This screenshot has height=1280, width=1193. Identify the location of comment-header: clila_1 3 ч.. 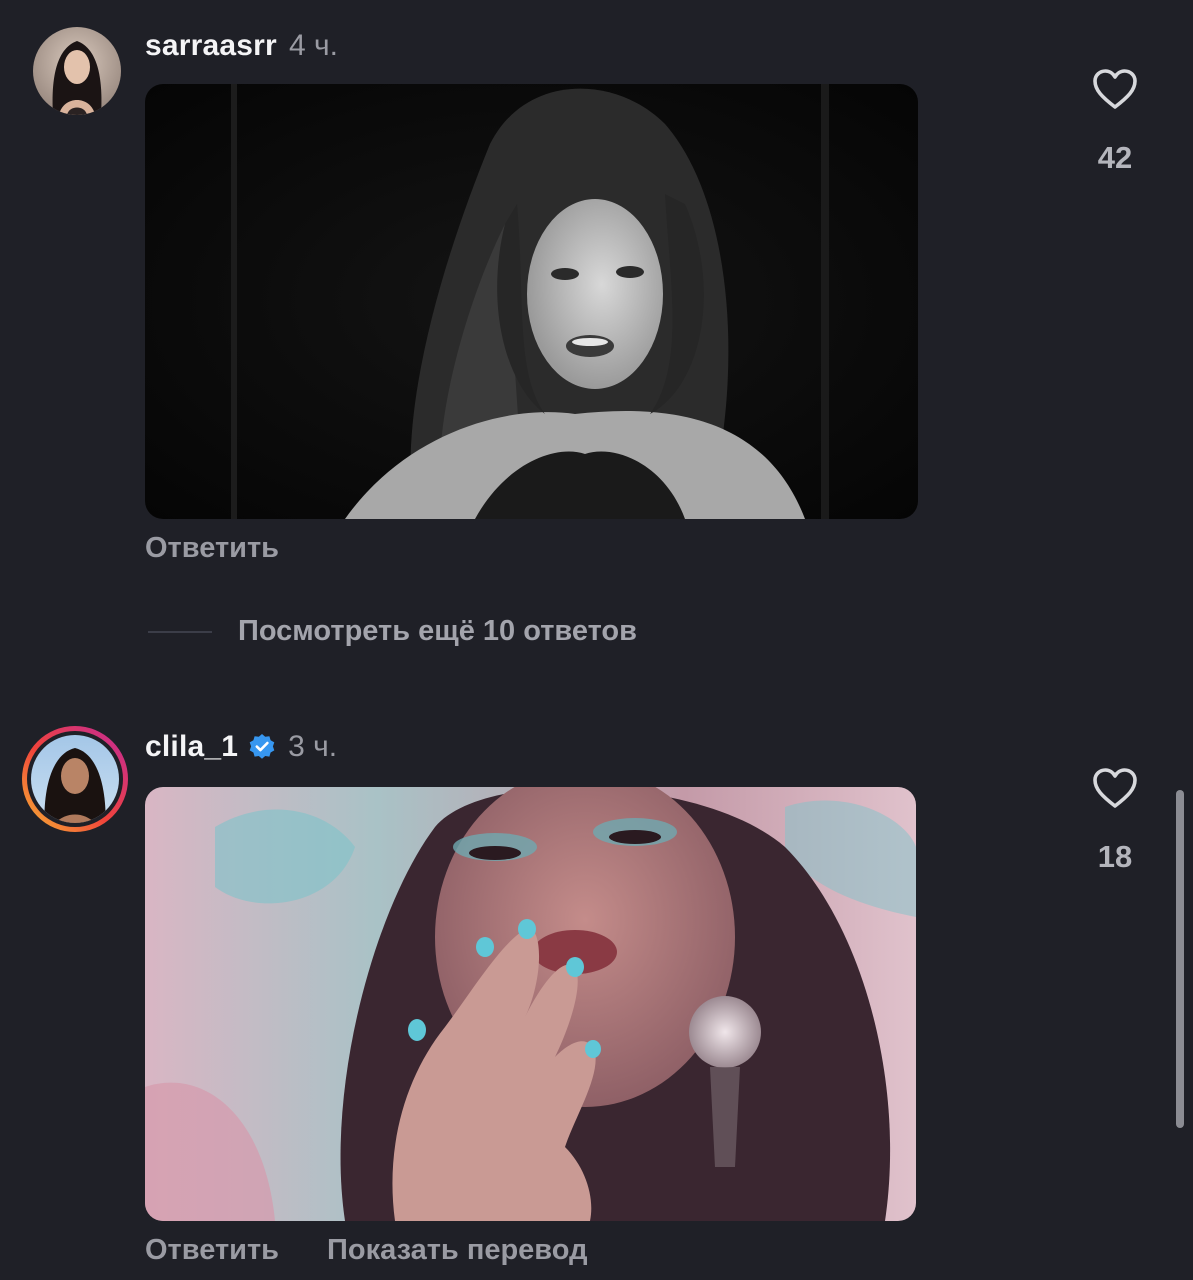
(241, 747).